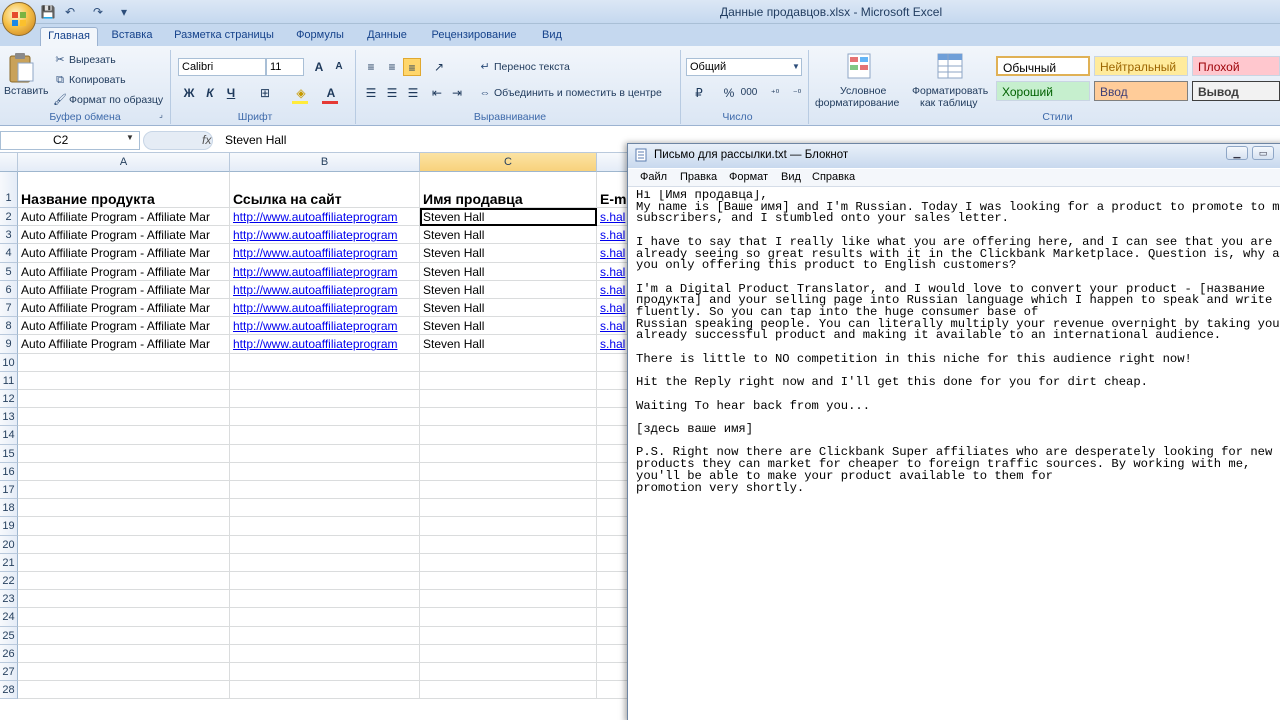 This screenshot has width=1280, height=720. What do you see at coordinates (48, 12) in the screenshot?
I see `save-icon: 💾` at bounding box center [48, 12].